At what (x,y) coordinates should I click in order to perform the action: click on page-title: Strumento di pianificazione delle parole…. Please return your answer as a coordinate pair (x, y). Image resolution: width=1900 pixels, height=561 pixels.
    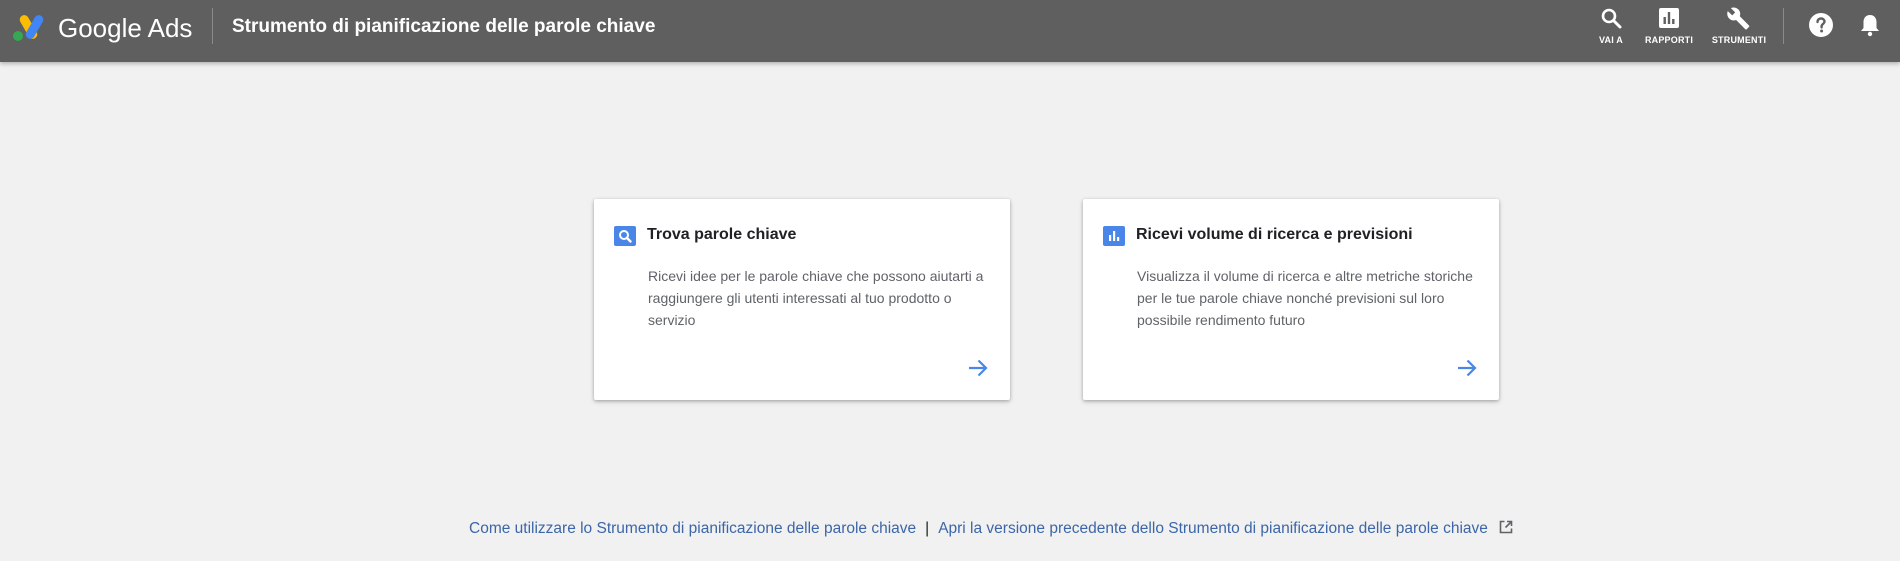
    Looking at the image, I should click on (444, 26).